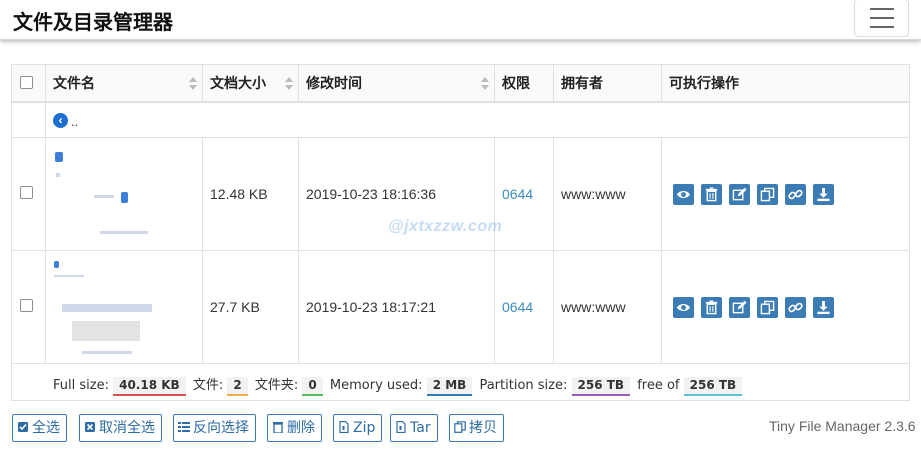 This screenshot has width=921, height=453. What do you see at coordinates (26, 82) in the screenshot?
I see `select-all-checkbox` at bounding box center [26, 82].